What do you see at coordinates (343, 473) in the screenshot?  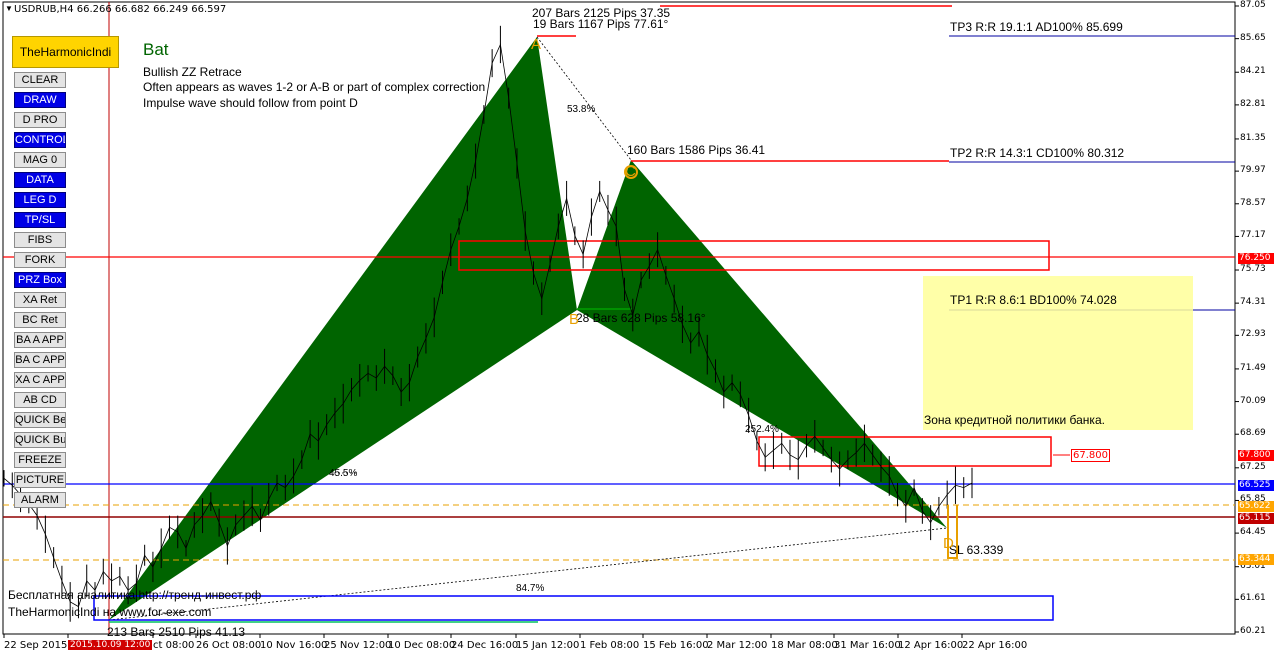 I see `xb-ratio-label: 45.5%` at bounding box center [343, 473].